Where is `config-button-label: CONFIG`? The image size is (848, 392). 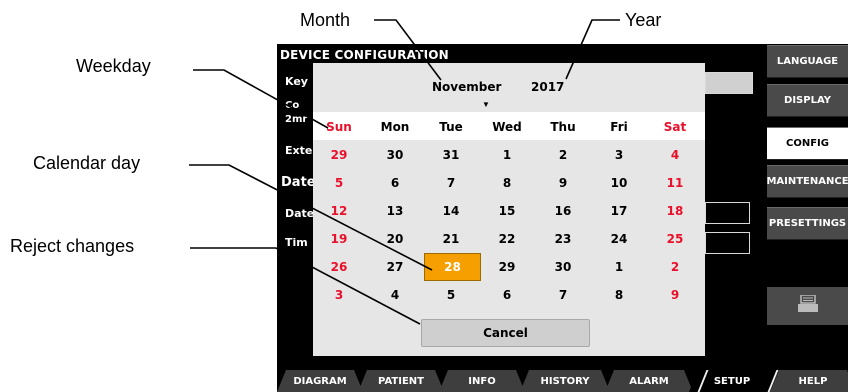 config-button-label: CONFIG is located at coordinates (807, 143).